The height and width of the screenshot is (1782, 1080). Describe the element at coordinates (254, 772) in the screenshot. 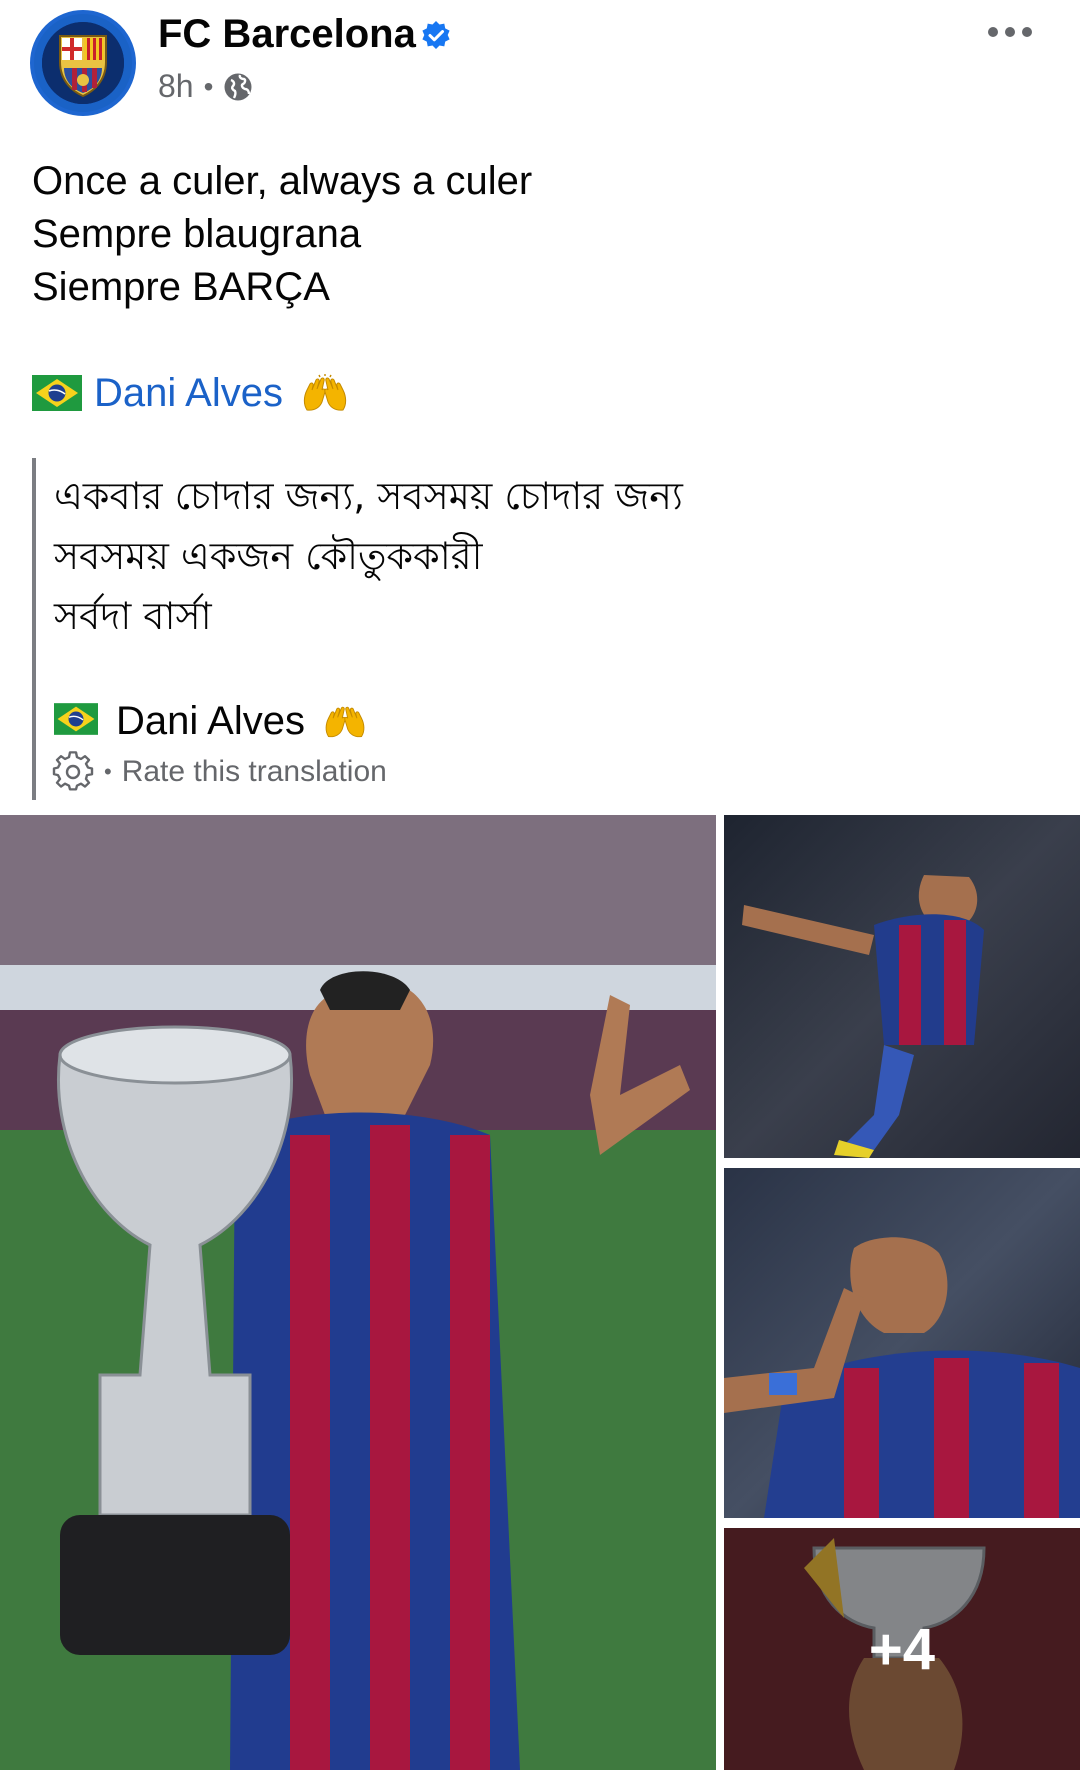

I see `rate-translation-link: Rate this translation` at that location.